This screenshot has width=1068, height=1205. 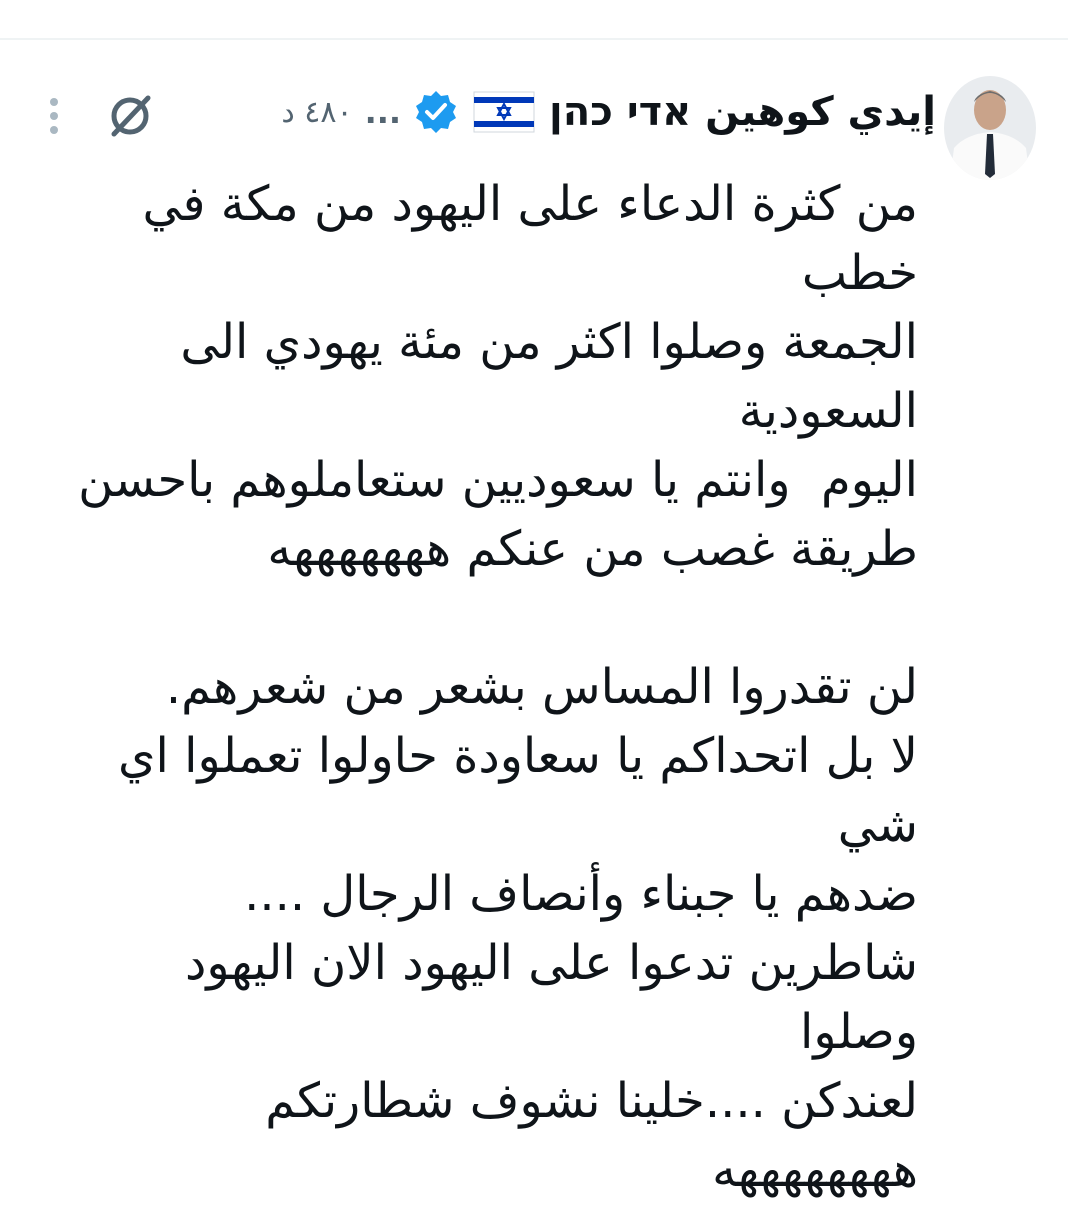 I want to click on grok-icon, so click(x=130, y=116).